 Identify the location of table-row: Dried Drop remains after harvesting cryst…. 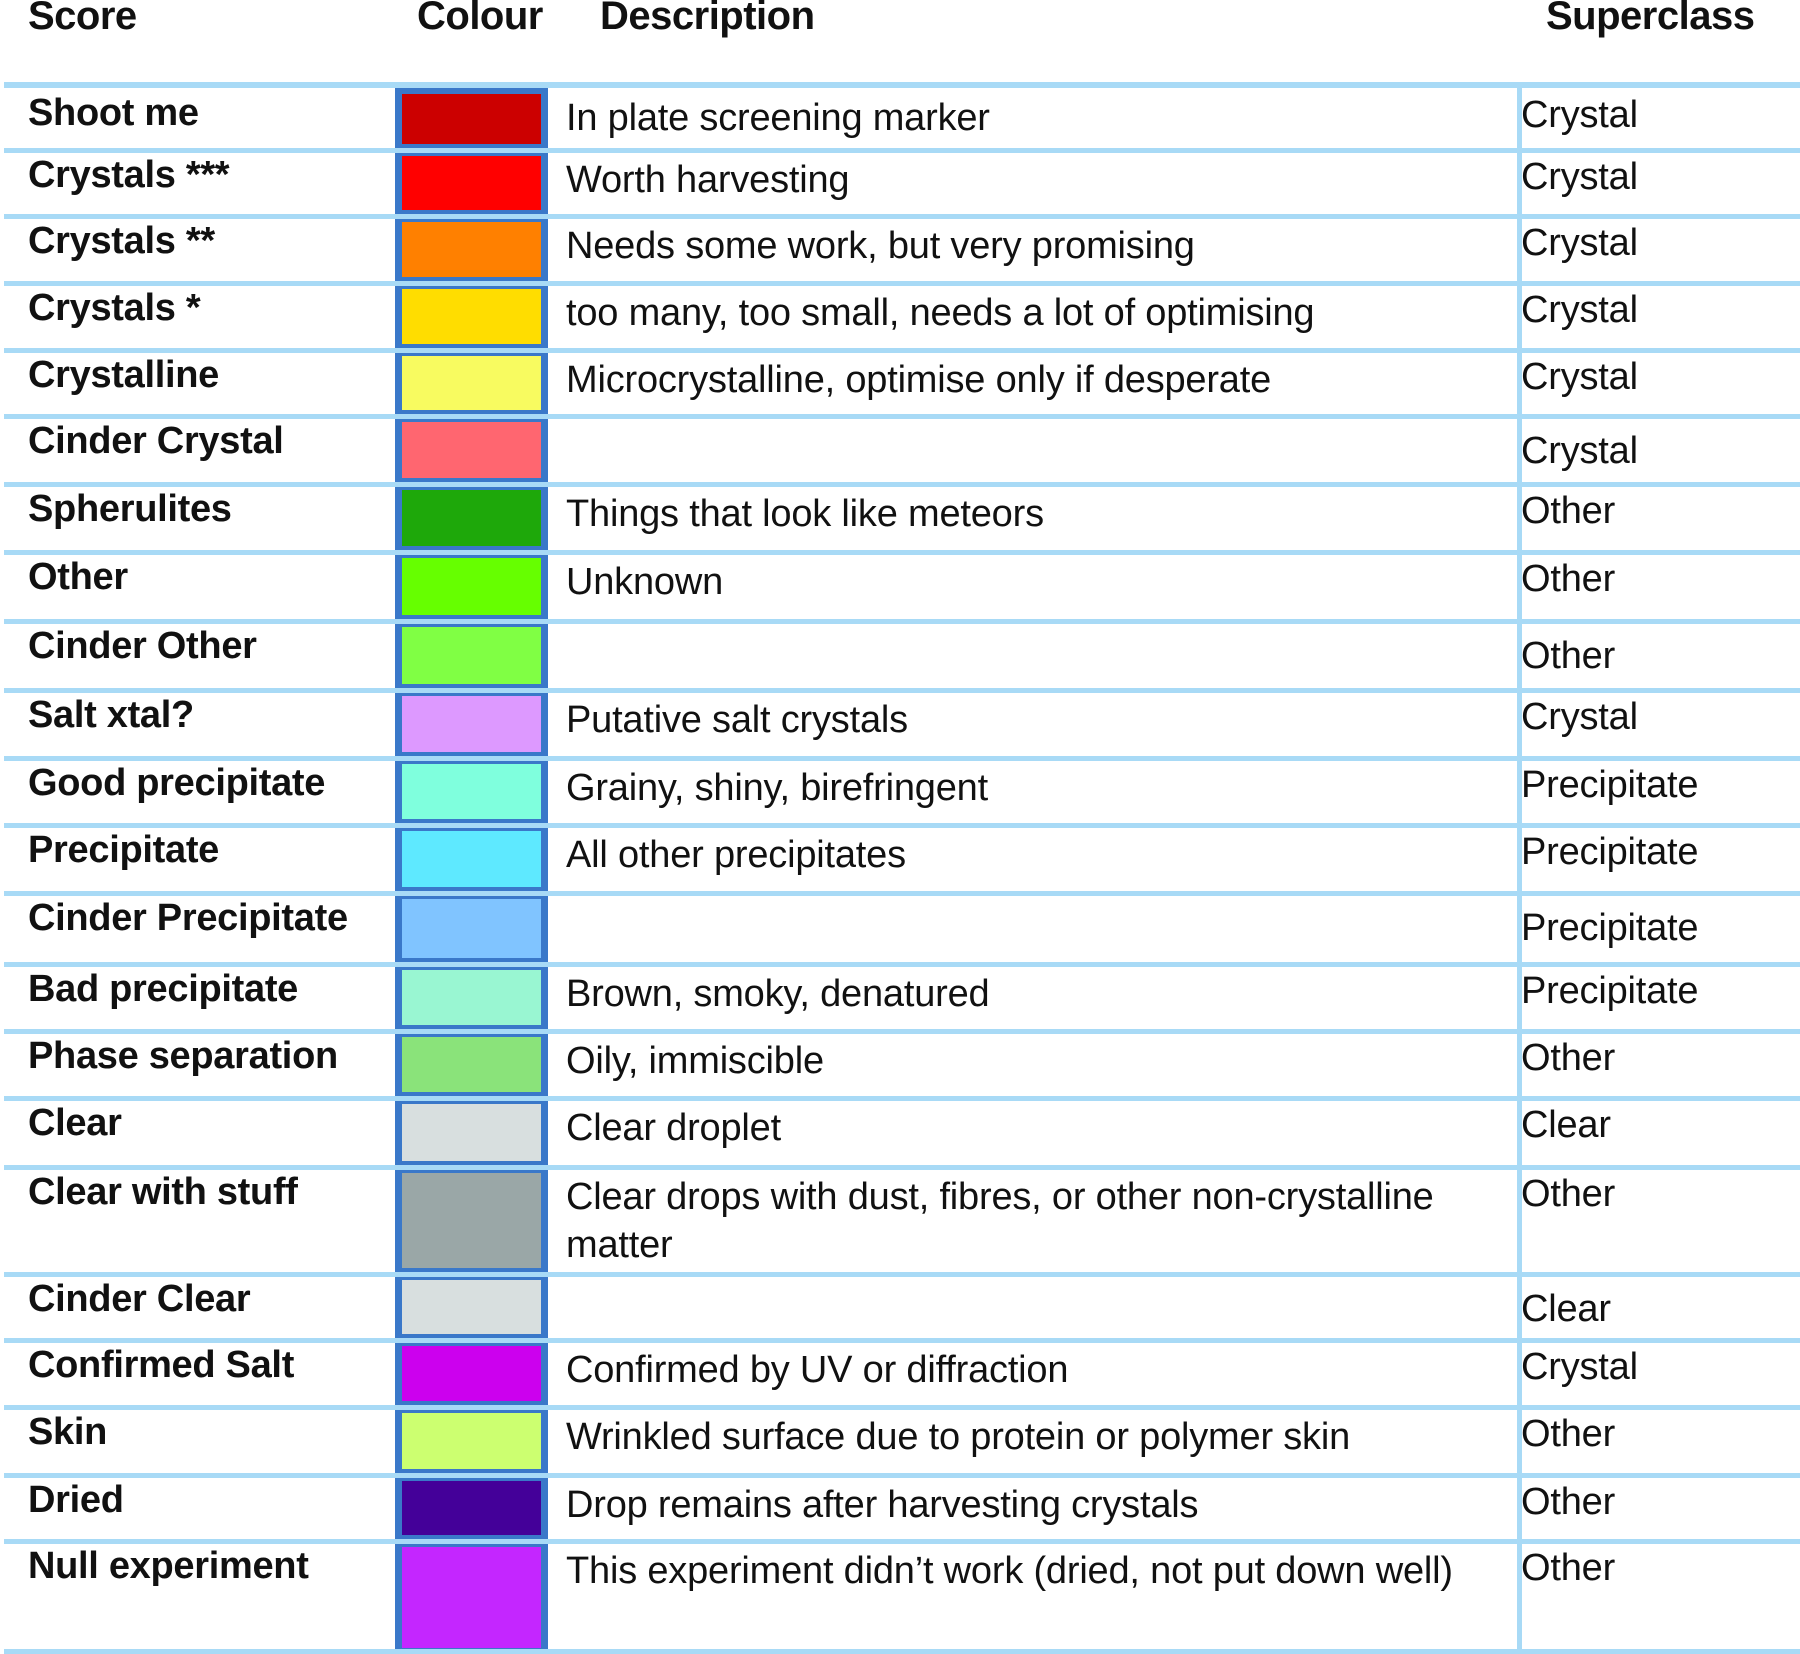
(900, 1508).